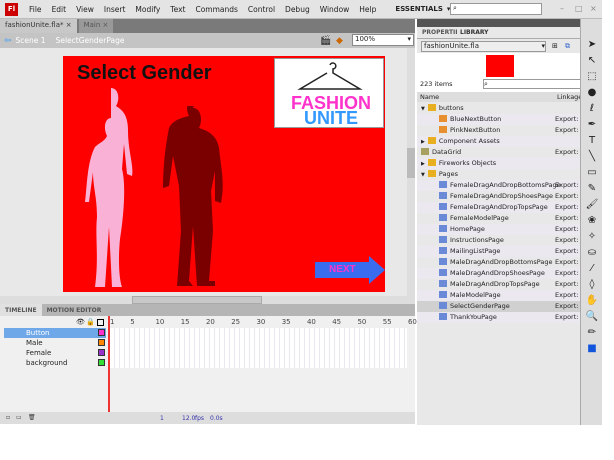  What do you see at coordinates (188, 418) in the screenshot?
I see `fps-value: 12.0` at bounding box center [188, 418].